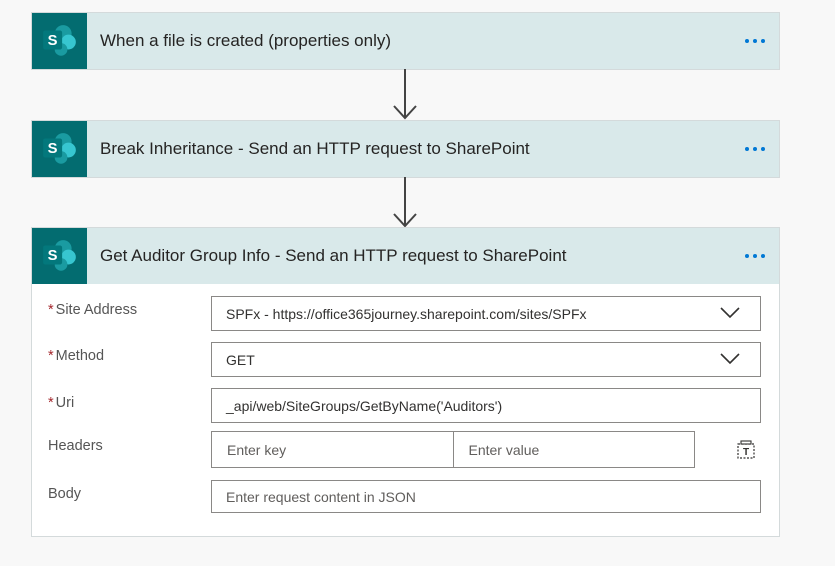 This screenshot has width=835, height=566. Describe the element at coordinates (93, 310) in the screenshot. I see `site-address-label: * Site Address` at that location.